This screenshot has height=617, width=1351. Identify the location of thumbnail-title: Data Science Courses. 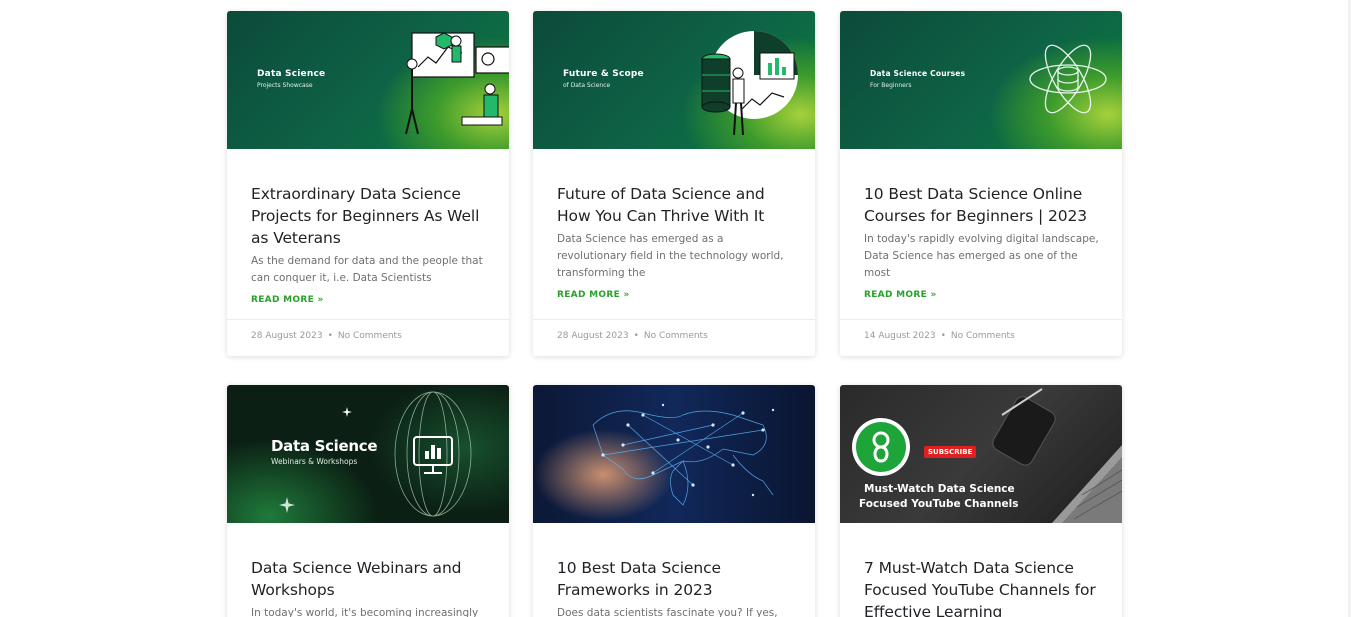
(918, 73).